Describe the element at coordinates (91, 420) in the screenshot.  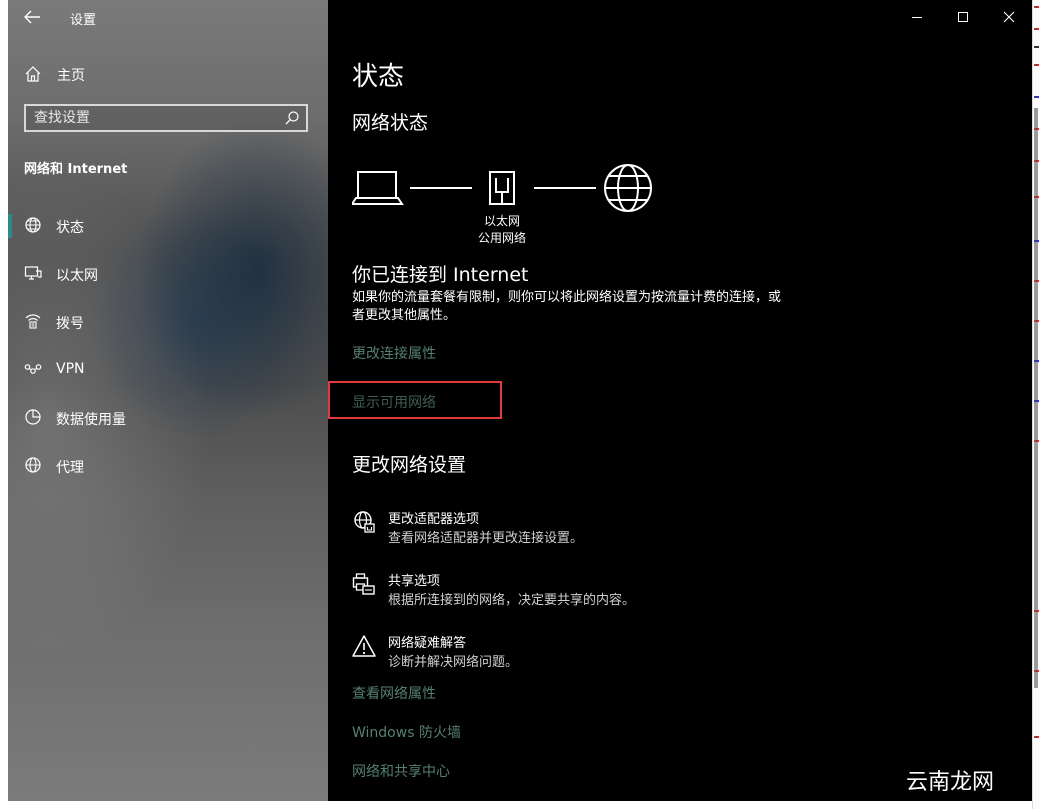
I see `sidebar-item-label: 数据使用量` at that location.